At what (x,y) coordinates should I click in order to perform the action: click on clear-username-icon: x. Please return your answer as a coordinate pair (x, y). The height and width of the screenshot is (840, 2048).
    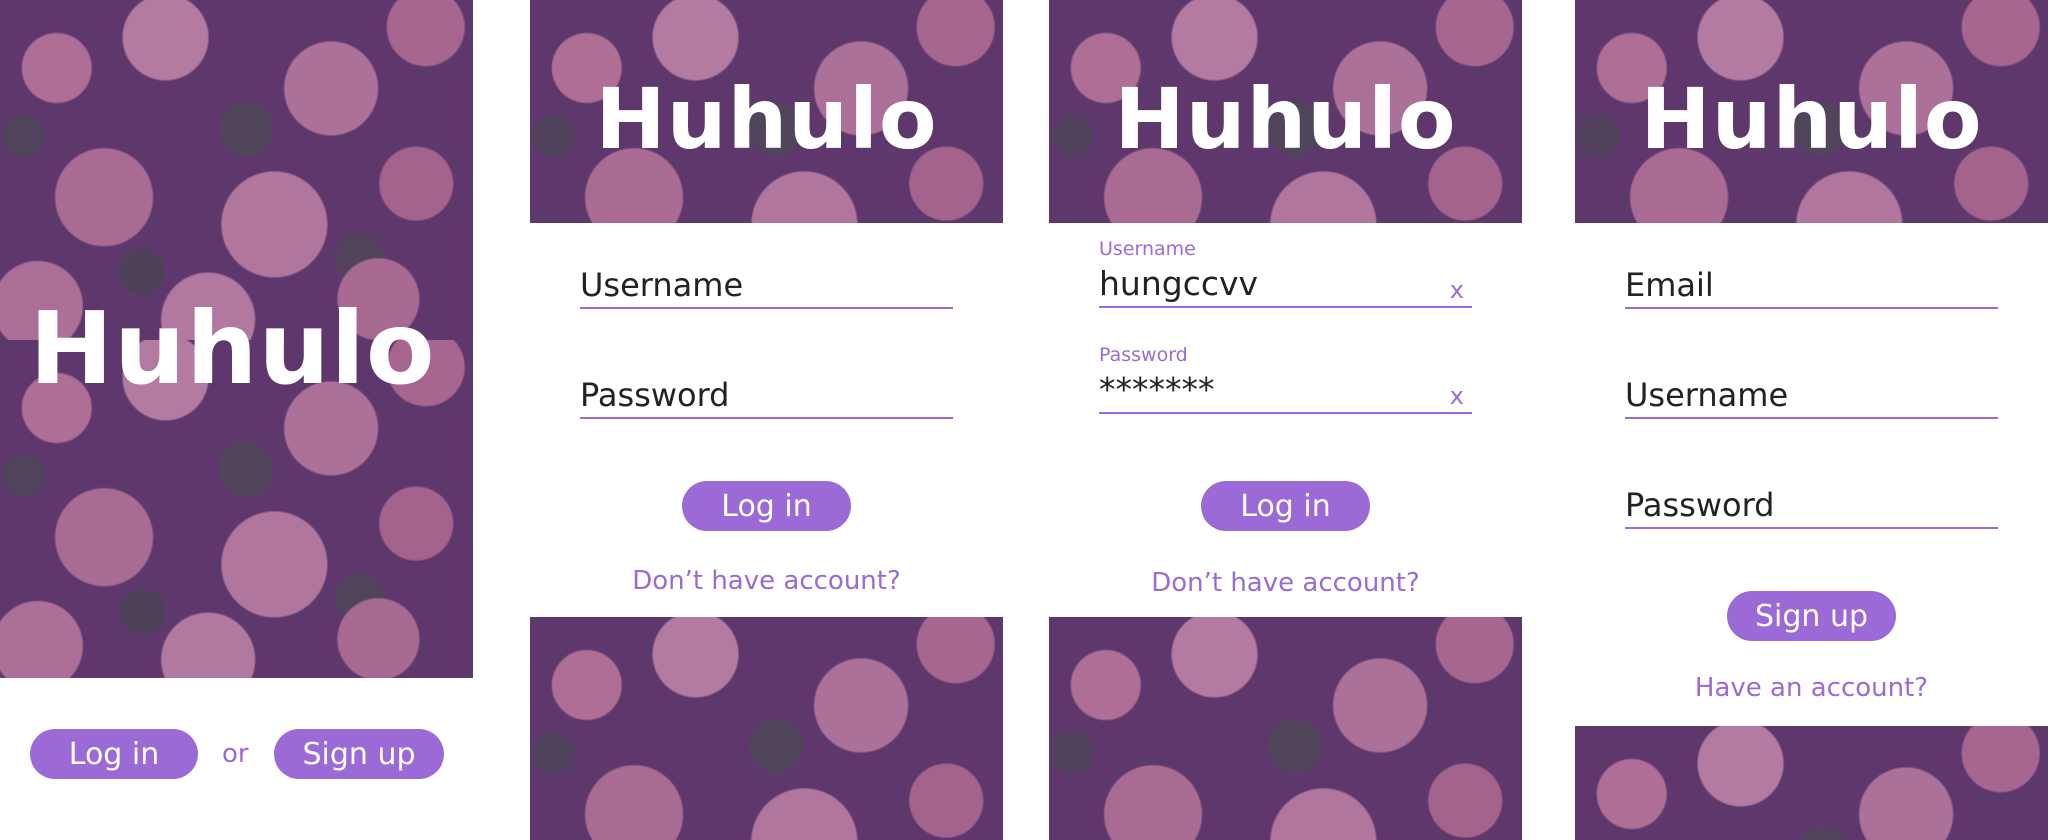
    Looking at the image, I should click on (1457, 290).